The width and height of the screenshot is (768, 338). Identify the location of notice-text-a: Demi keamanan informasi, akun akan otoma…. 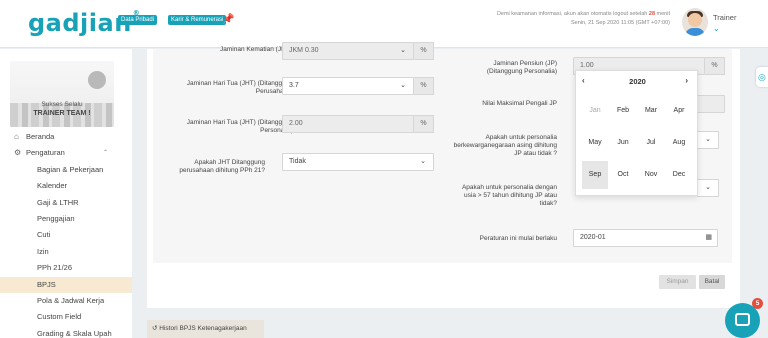
(572, 14).